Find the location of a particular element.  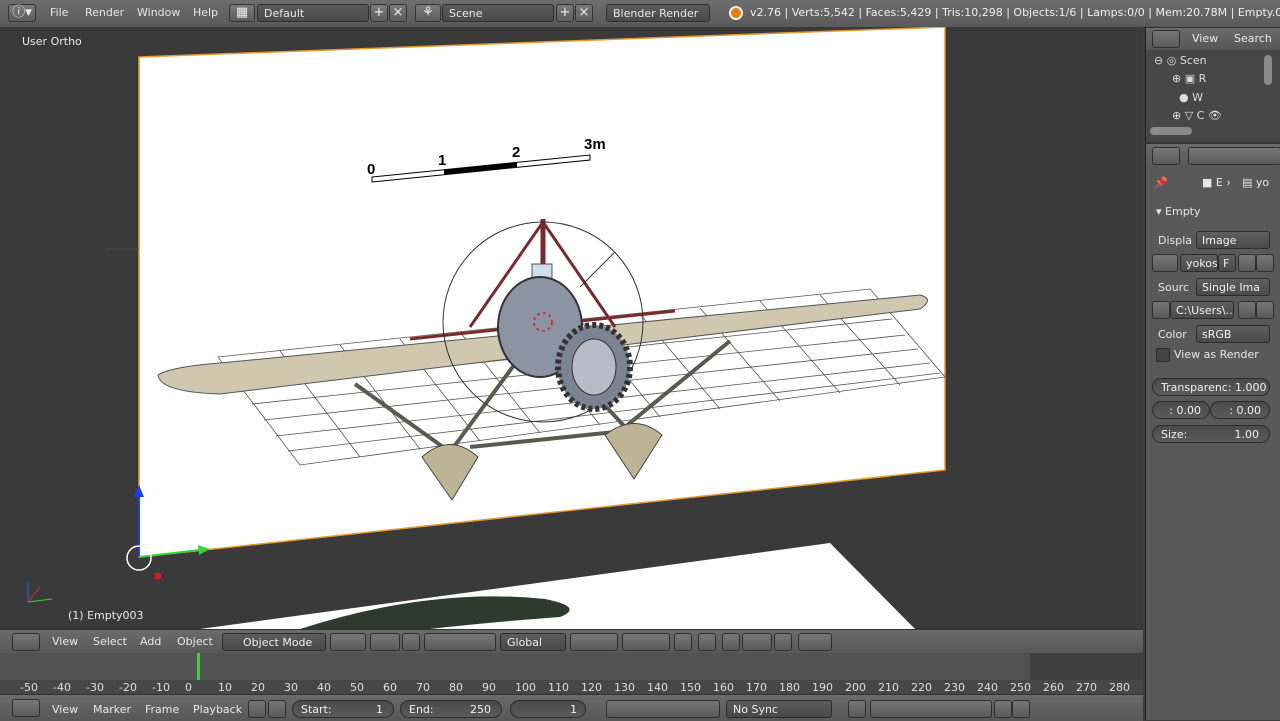

timeline-tick-label: 230 is located at coordinates (954, 687).